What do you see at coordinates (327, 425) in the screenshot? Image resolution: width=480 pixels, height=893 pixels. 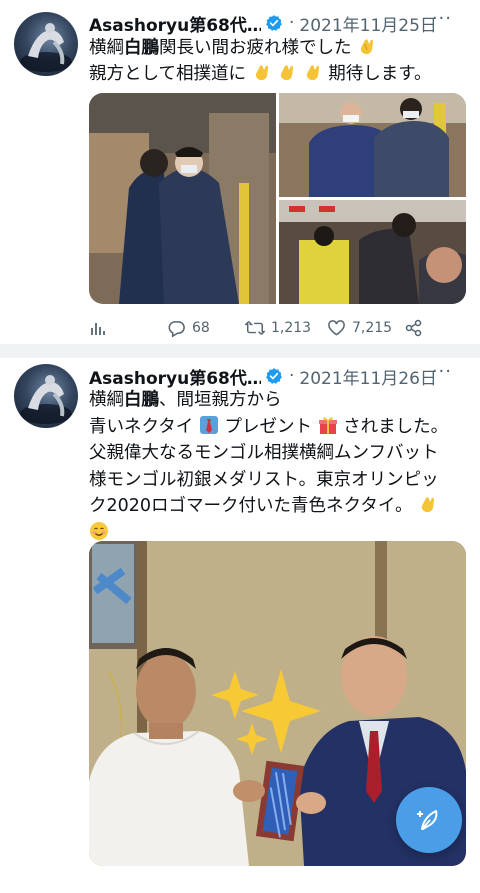 I see `gift-emoji` at bounding box center [327, 425].